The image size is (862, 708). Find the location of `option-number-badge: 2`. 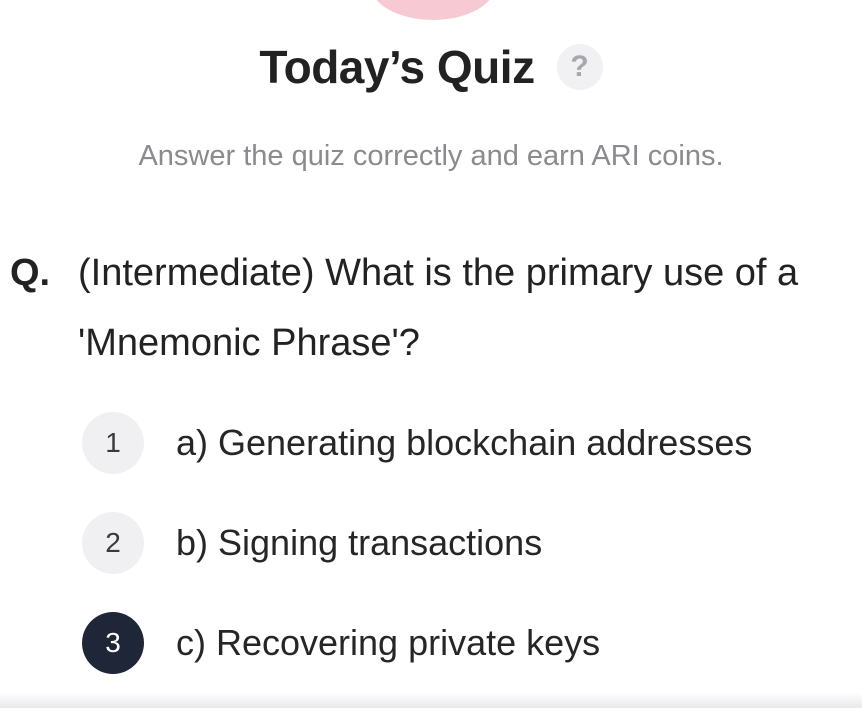

option-number-badge: 2 is located at coordinates (113, 543).